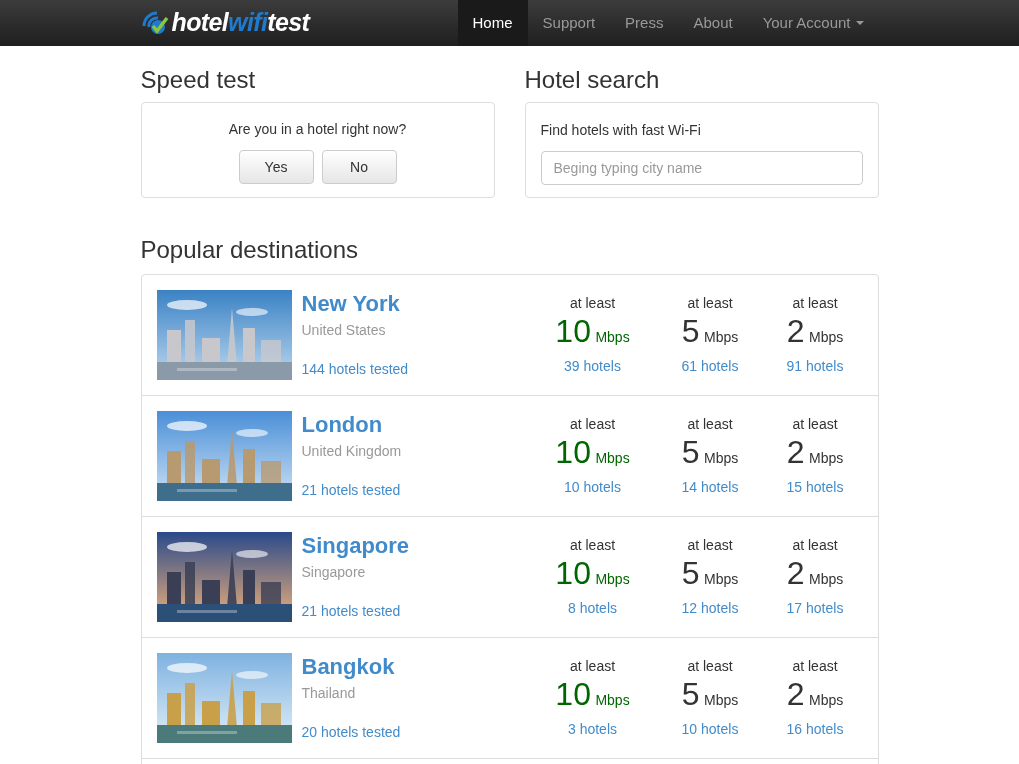  I want to click on logo-text: hotelwifitest, so click(240, 23).